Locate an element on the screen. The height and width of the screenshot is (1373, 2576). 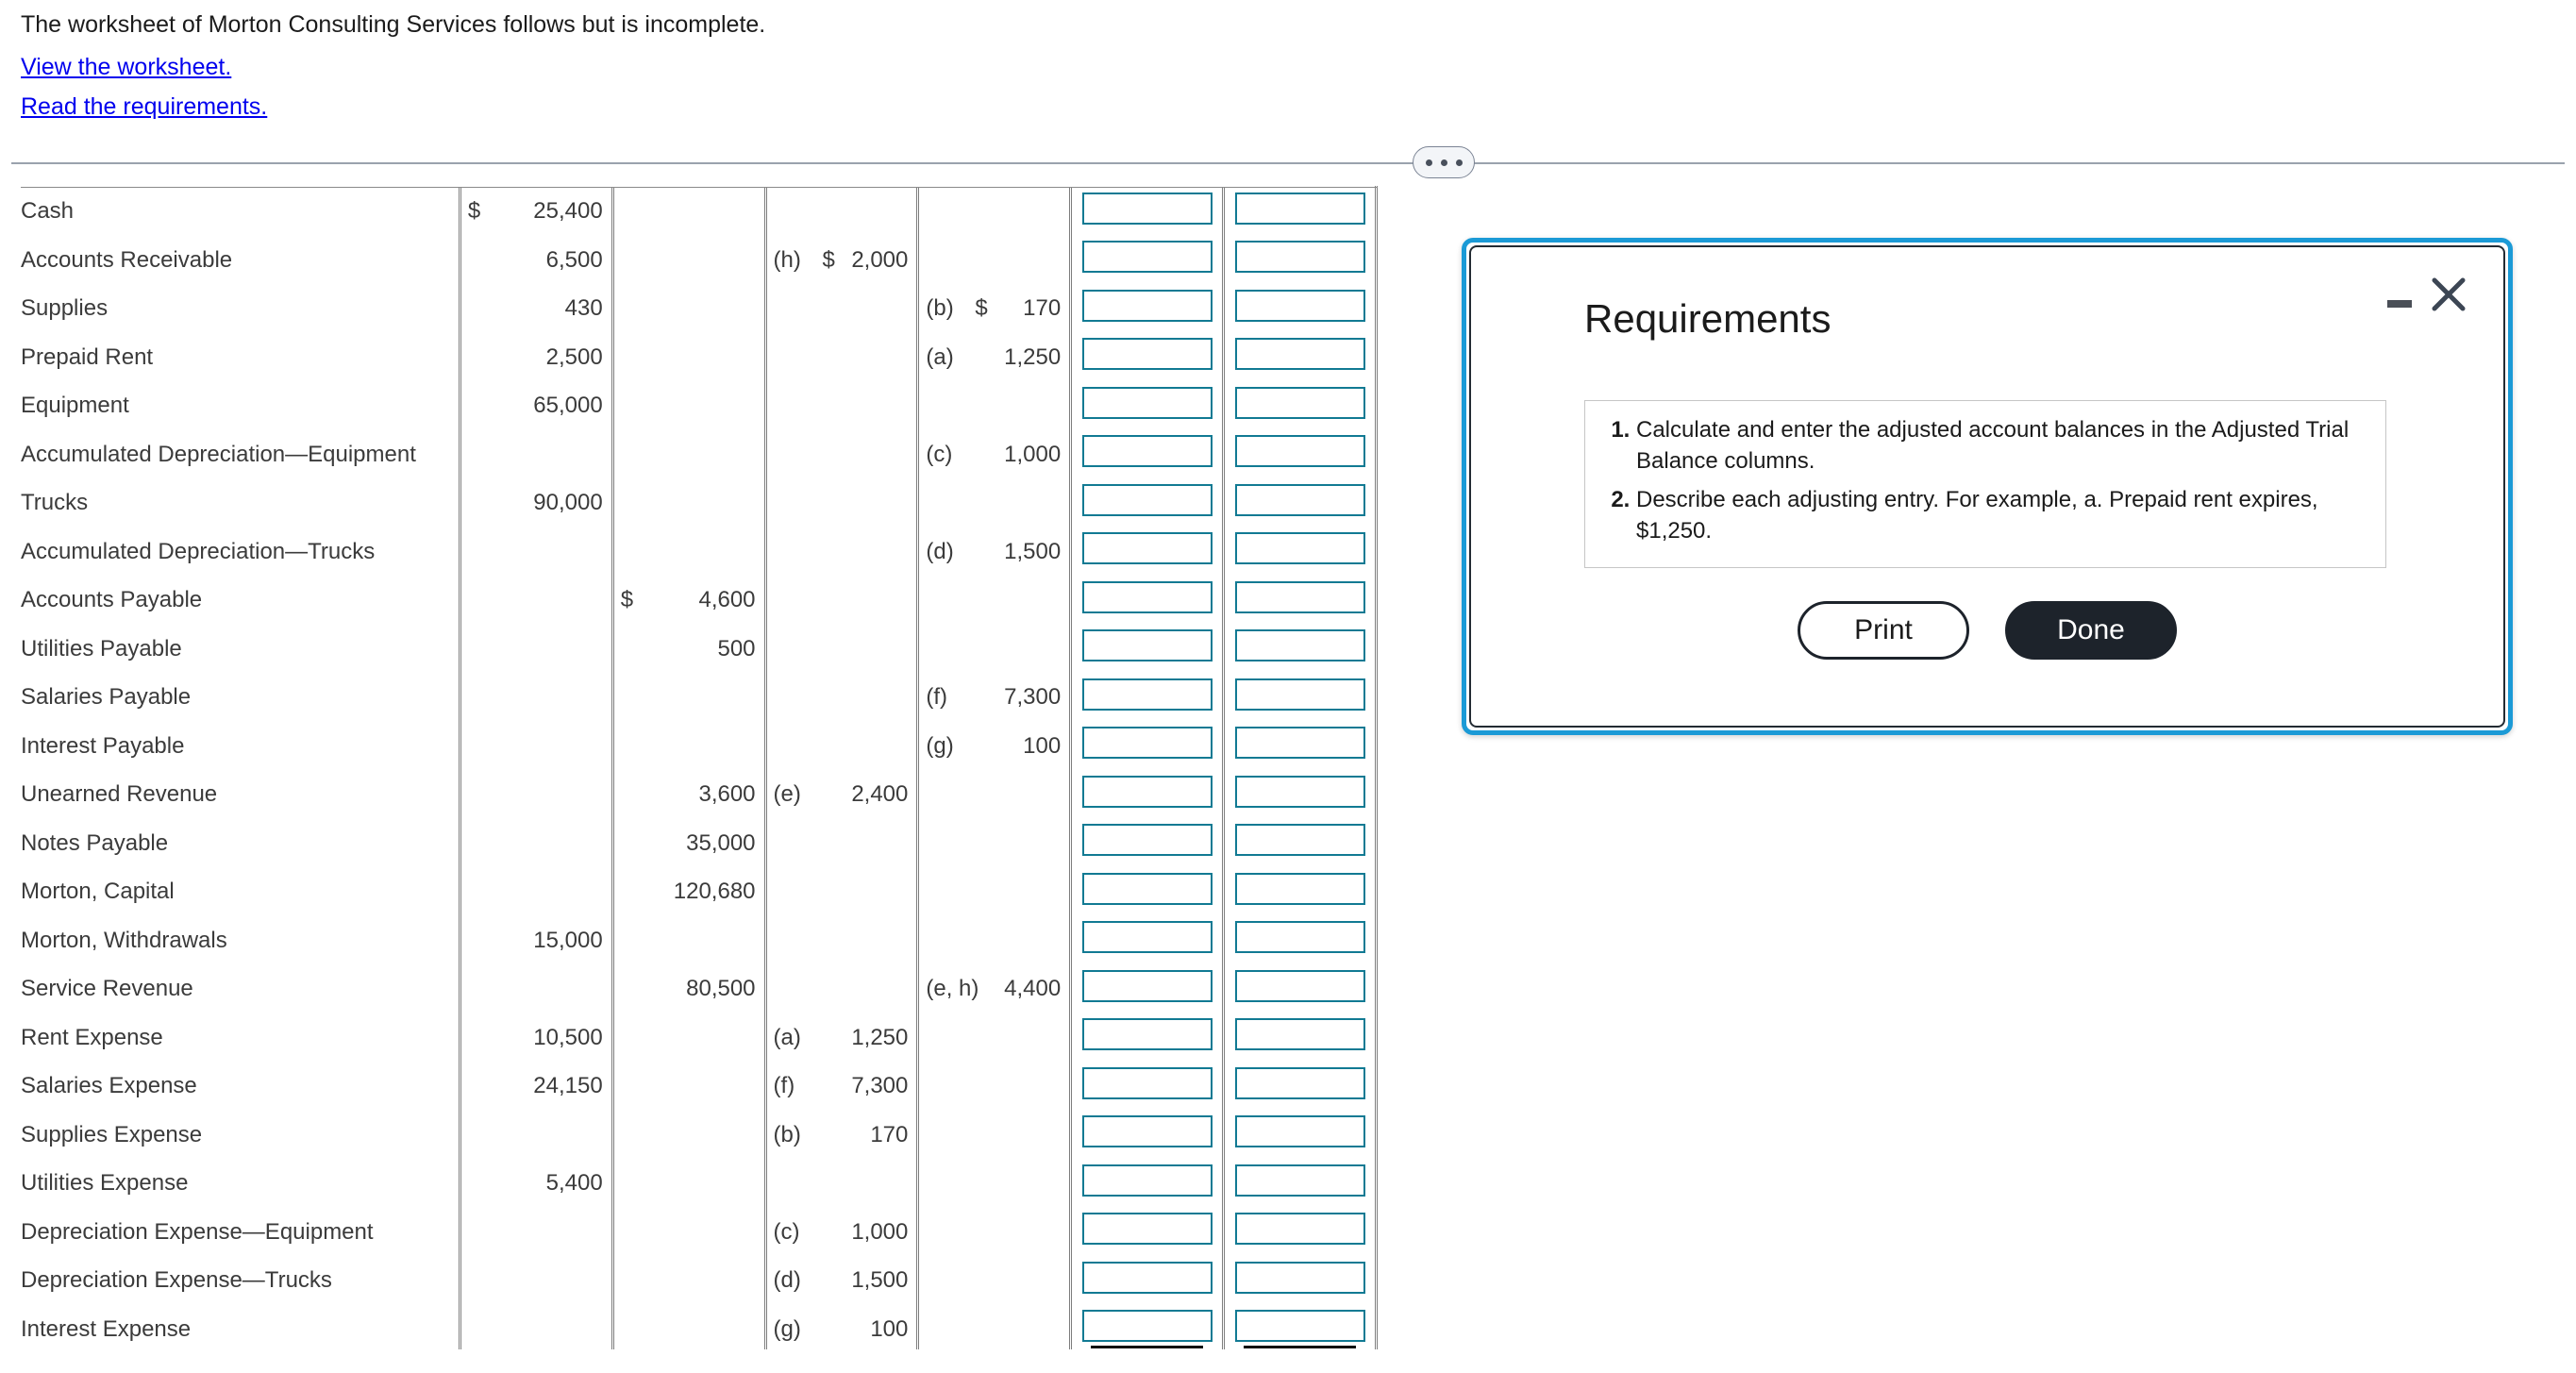
worksheet-cell: 35,000 is located at coordinates (688, 843).